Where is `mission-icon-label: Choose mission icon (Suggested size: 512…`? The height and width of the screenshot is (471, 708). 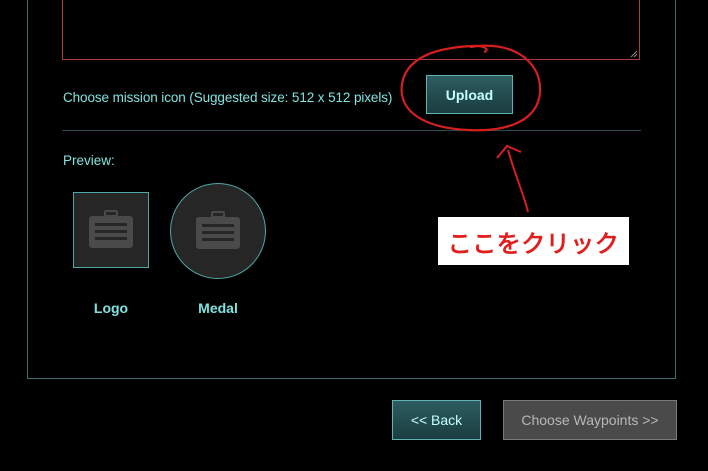
mission-icon-label: Choose mission icon (Suggested size: 512… is located at coordinates (228, 97).